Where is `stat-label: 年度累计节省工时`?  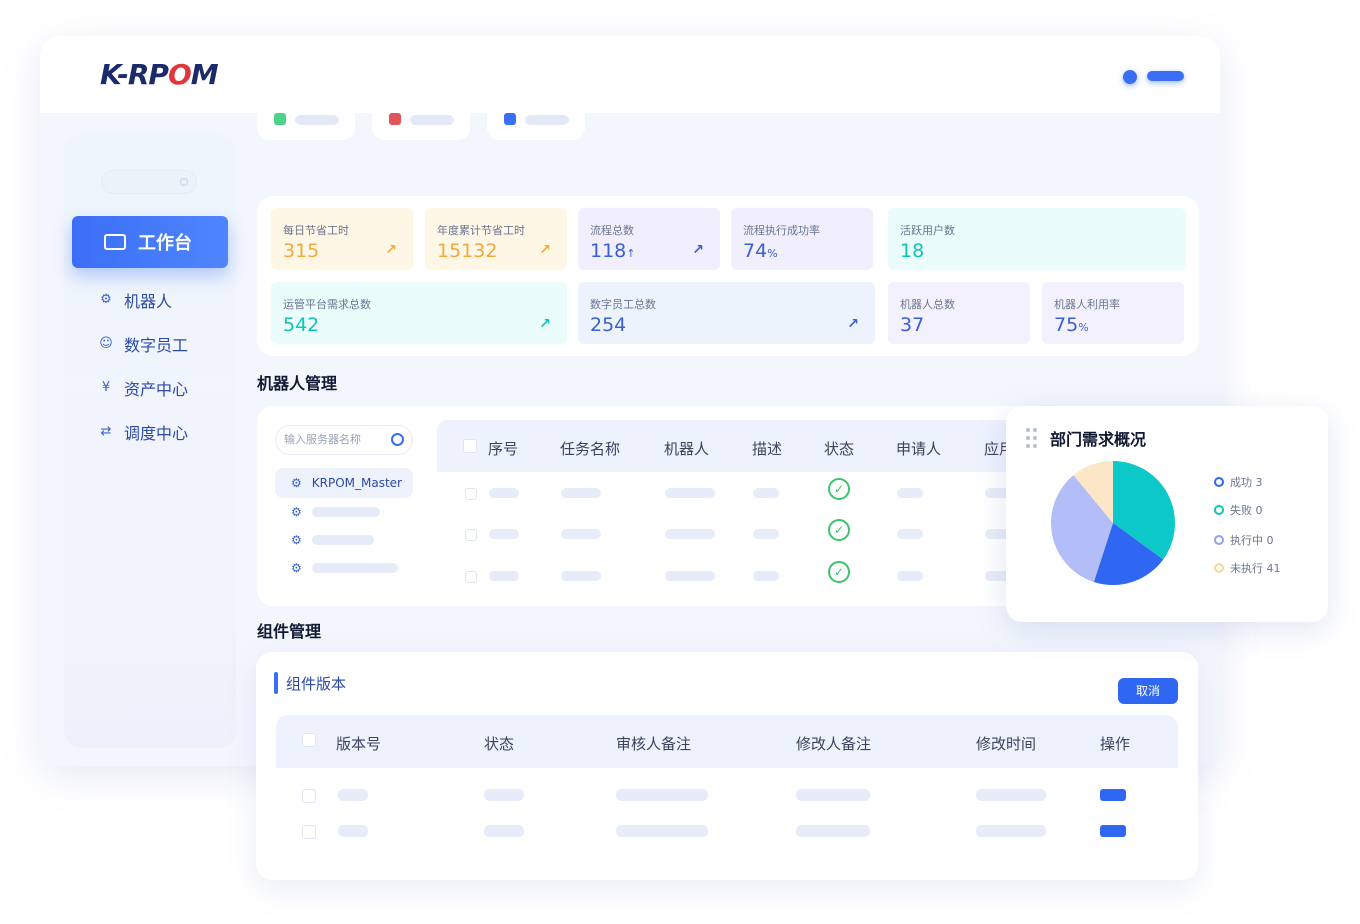 stat-label: 年度累计节省工时 is located at coordinates (481, 230).